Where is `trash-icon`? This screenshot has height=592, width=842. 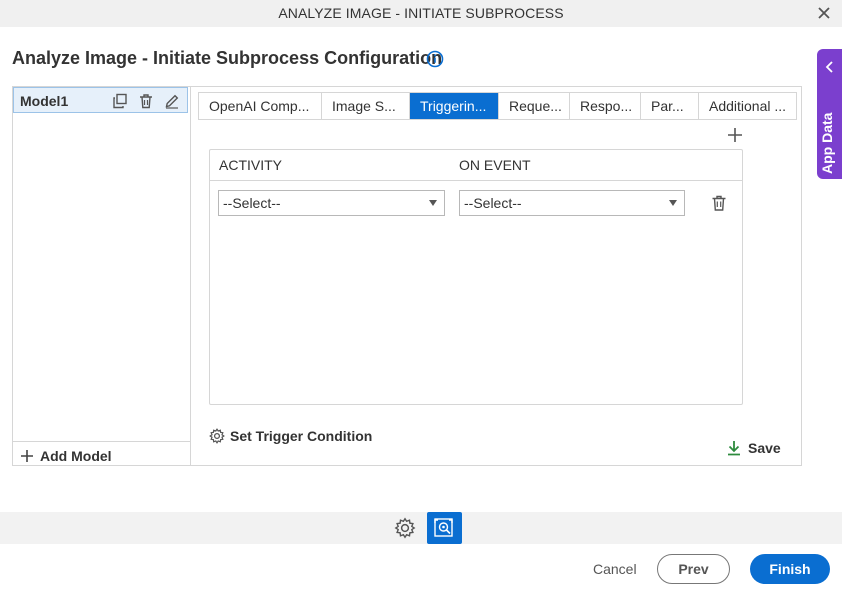
trash-icon is located at coordinates (146, 101).